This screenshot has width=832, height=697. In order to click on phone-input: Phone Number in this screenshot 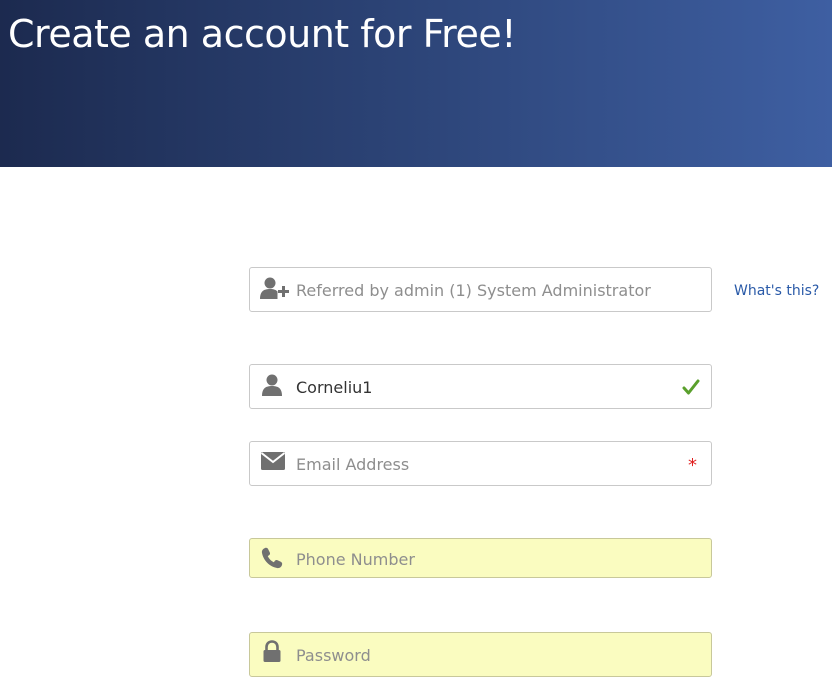, I will do `click(355, 559)`.